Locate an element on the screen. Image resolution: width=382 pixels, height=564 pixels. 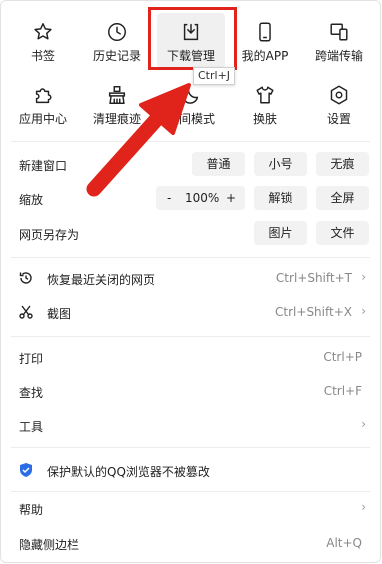
gear-icon is located at coordinates (339, 95).